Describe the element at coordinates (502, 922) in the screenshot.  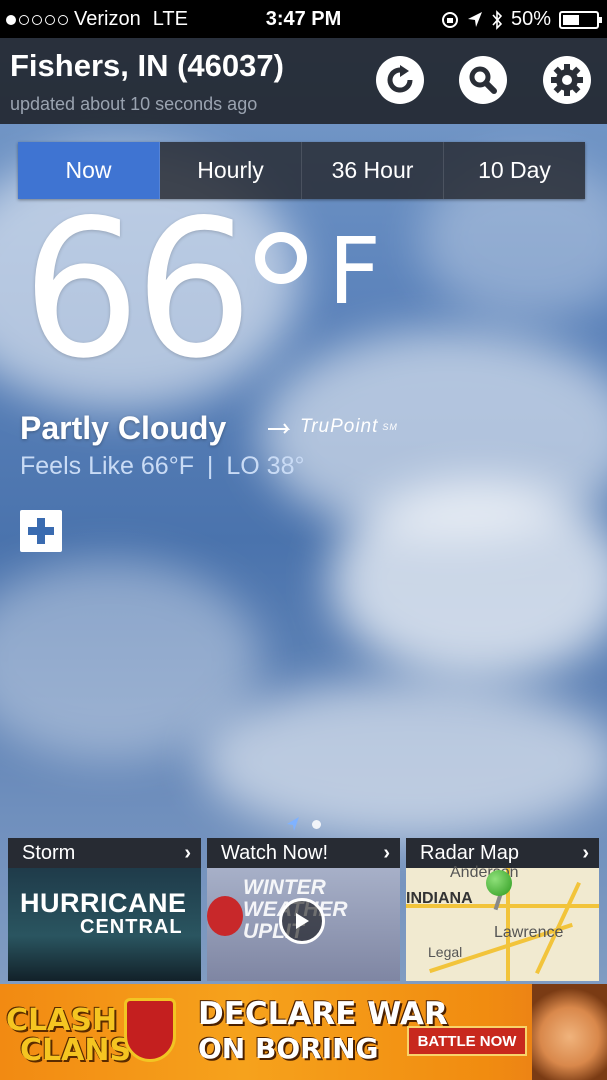
I see `radar-map-thumbnail: Anderson INDIANA Lawrence Legal` at that location.